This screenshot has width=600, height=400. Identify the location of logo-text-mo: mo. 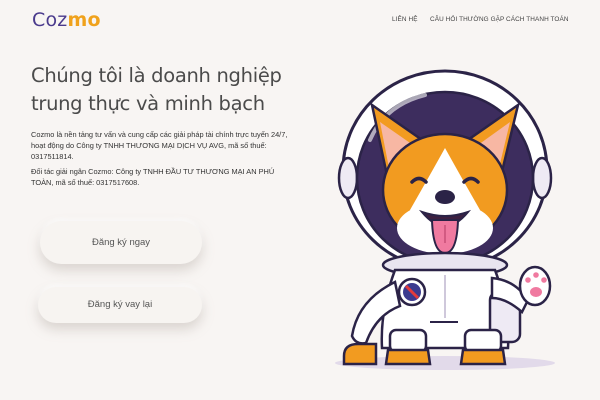
(84, 20).